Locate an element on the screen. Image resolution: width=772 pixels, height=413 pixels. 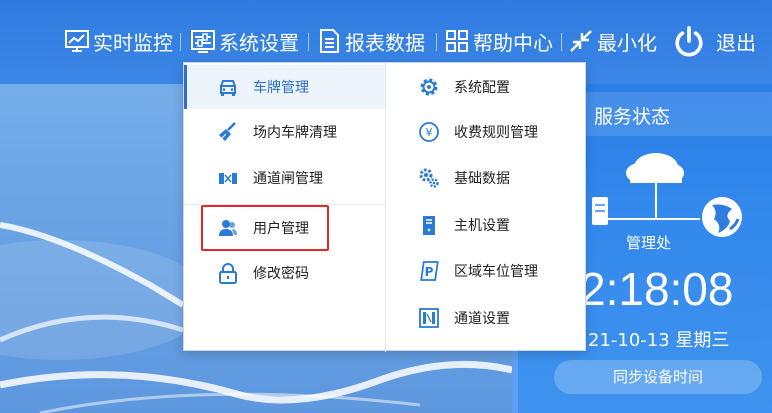
status-clock: 2:18:08 is located at coordinates (657, 289).